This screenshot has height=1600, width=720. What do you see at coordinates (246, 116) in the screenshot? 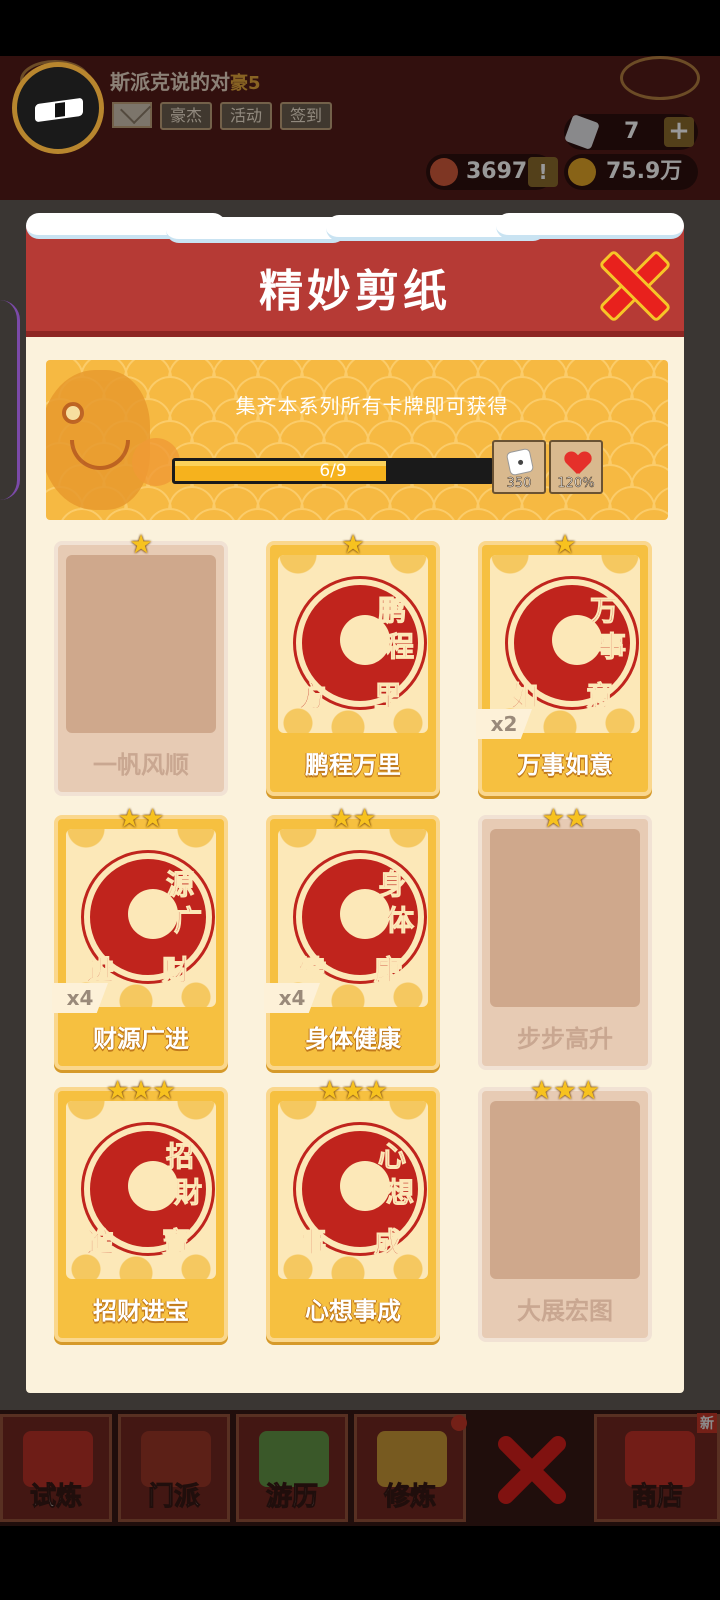
I see `events-button: 活动` at bounding box center [246, 116].